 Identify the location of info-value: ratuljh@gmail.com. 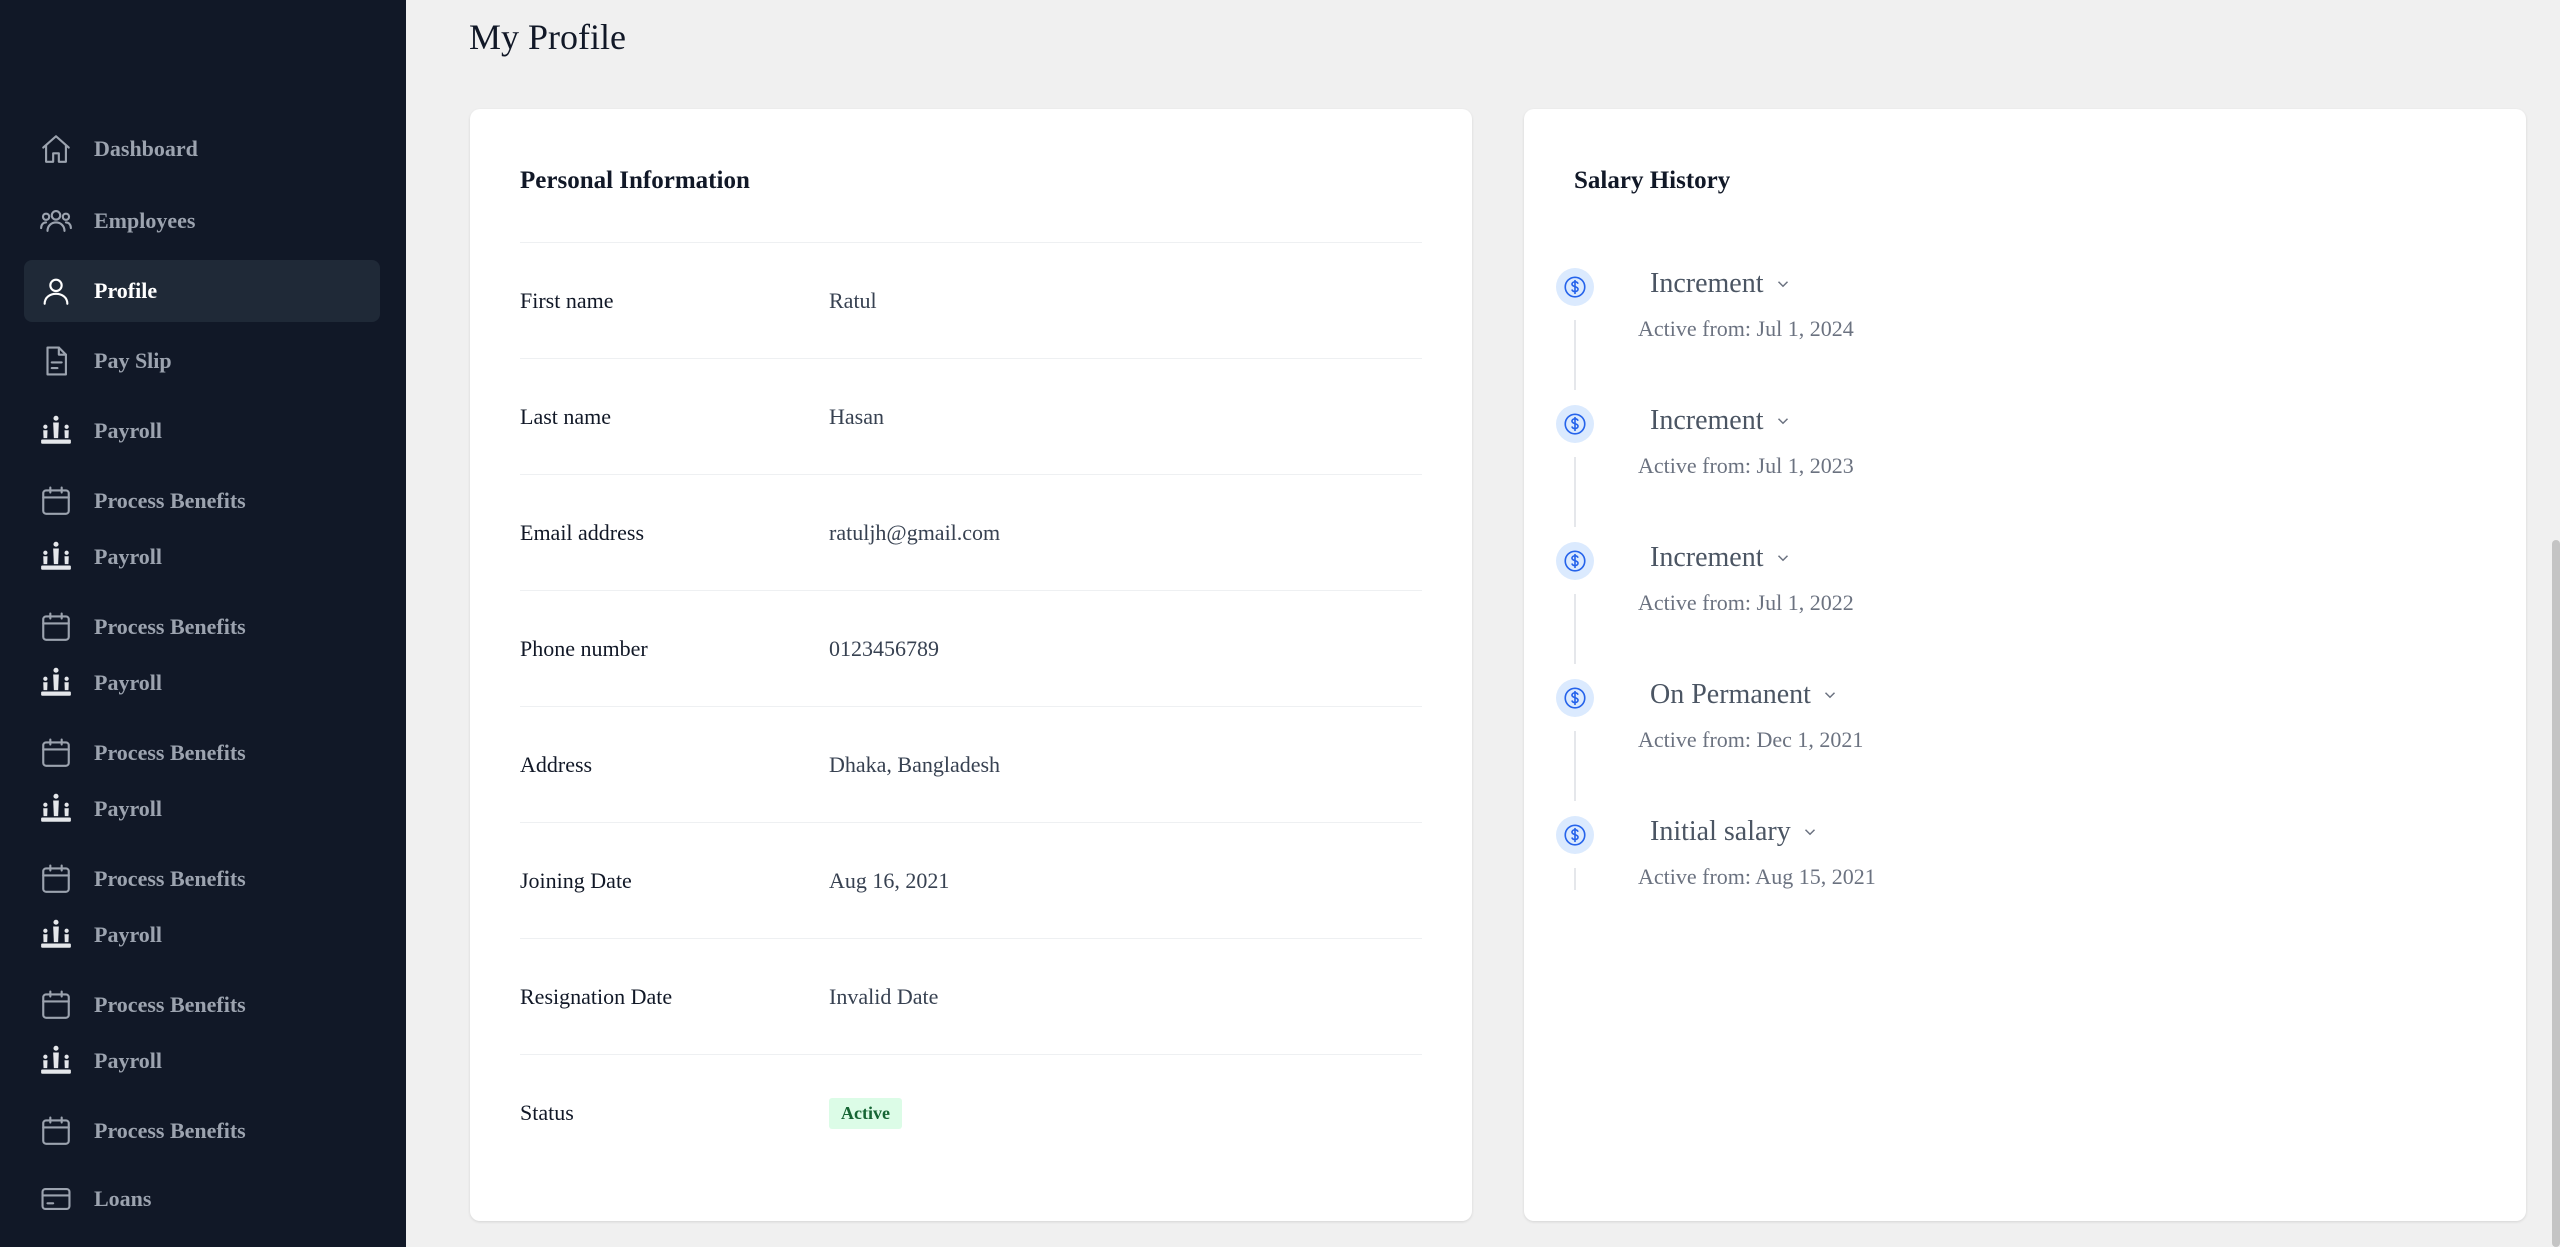
(915, 532).